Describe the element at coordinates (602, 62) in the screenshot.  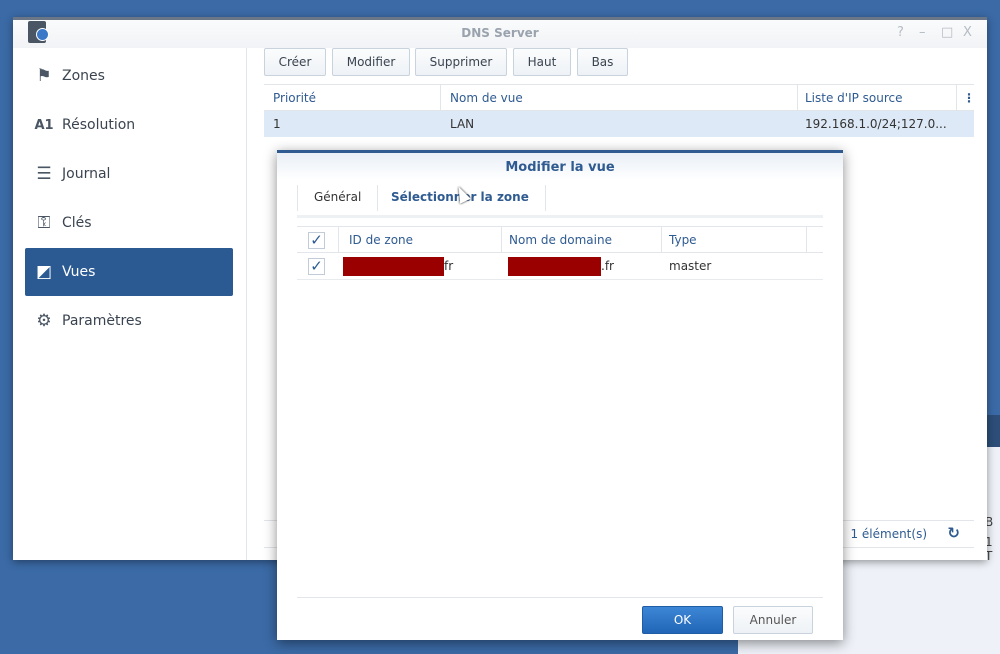
I see `down-button: Bas` at that location.